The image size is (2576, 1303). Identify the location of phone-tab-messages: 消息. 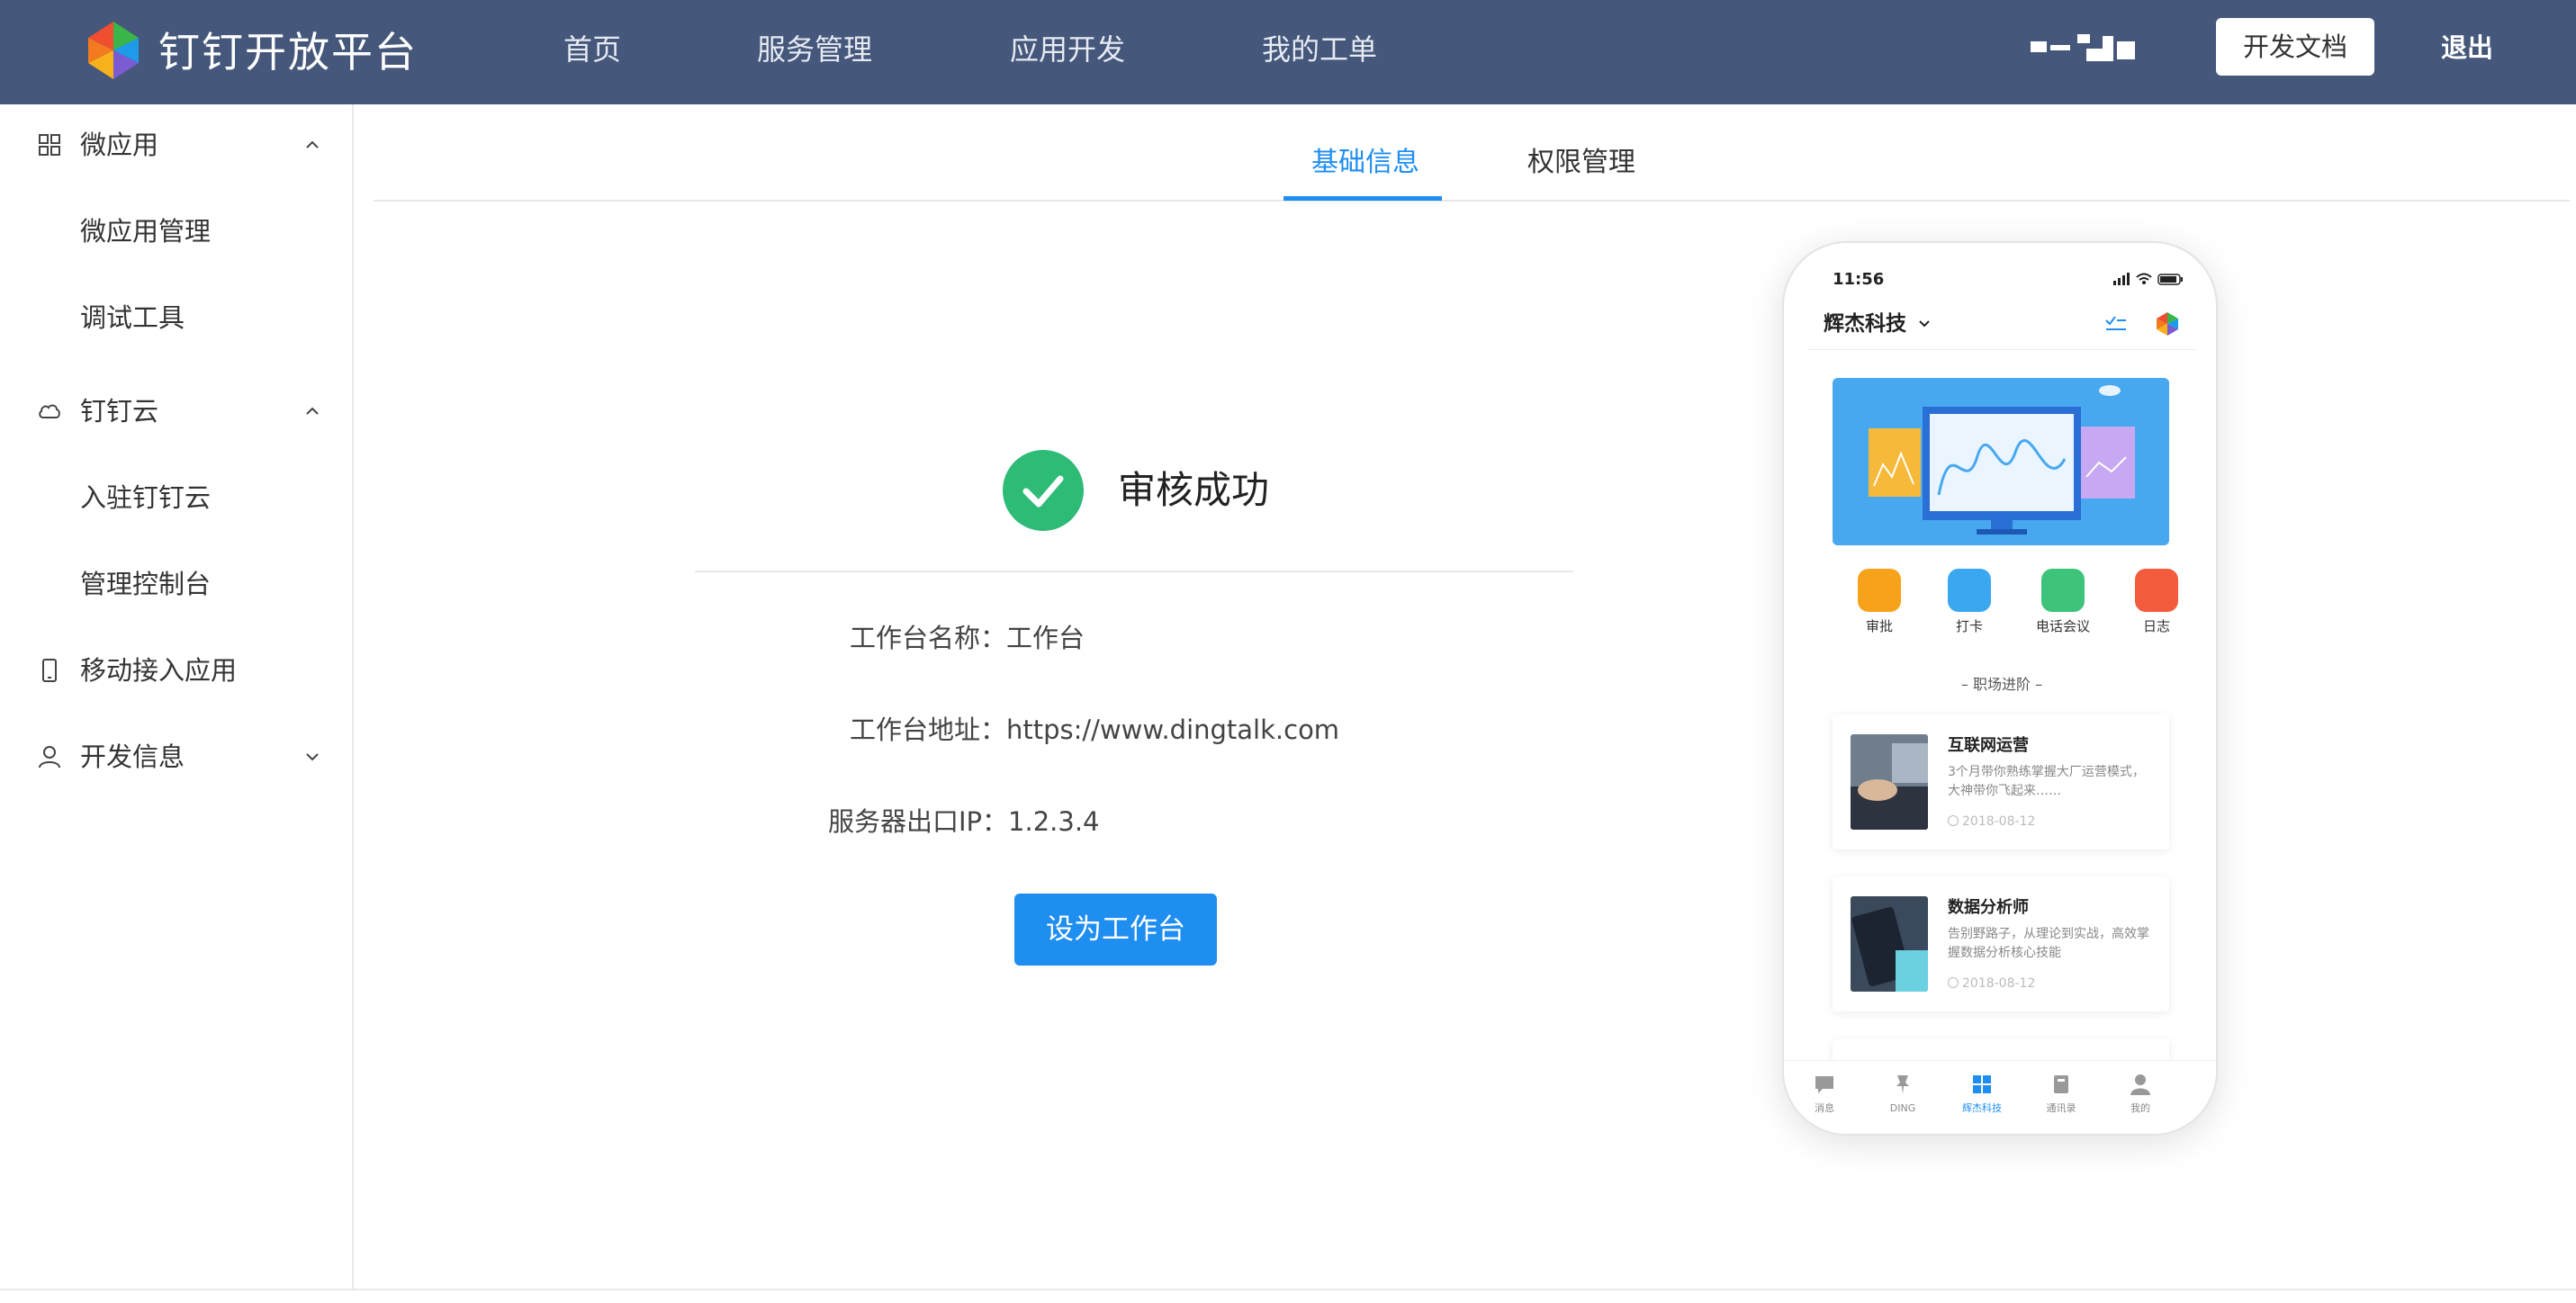
(1824, 1101).